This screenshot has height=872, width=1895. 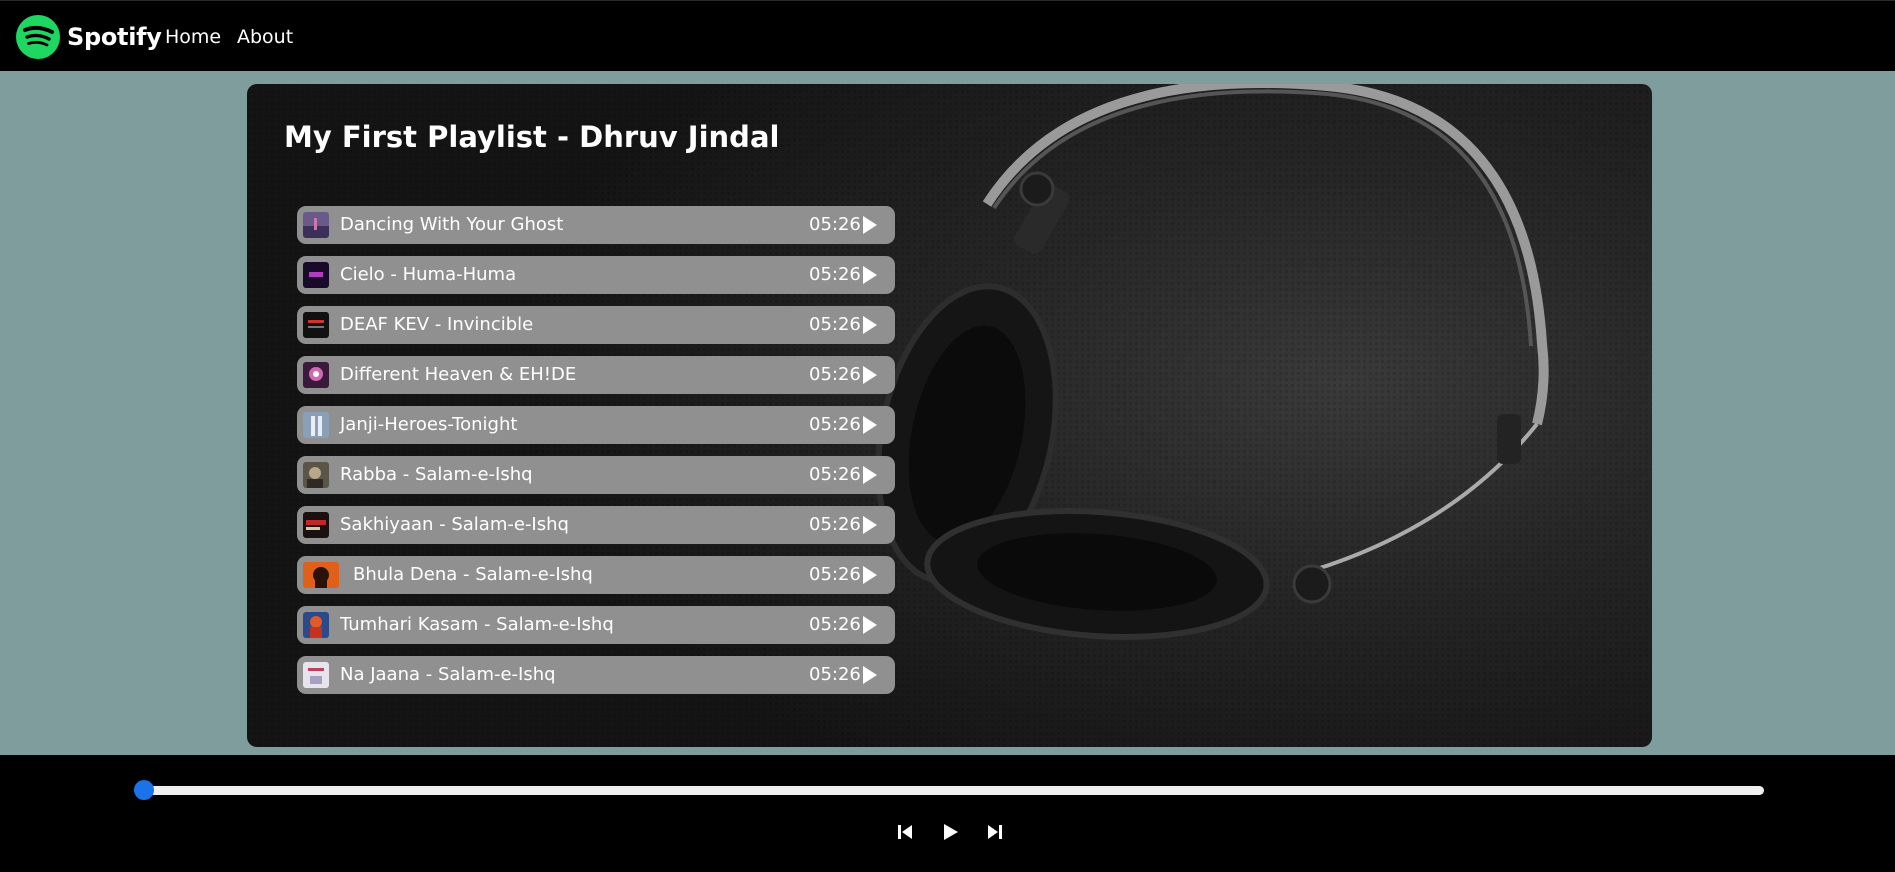 I want to click on song-name: Dancing With Your Ghost, so click(x=452, y=224).